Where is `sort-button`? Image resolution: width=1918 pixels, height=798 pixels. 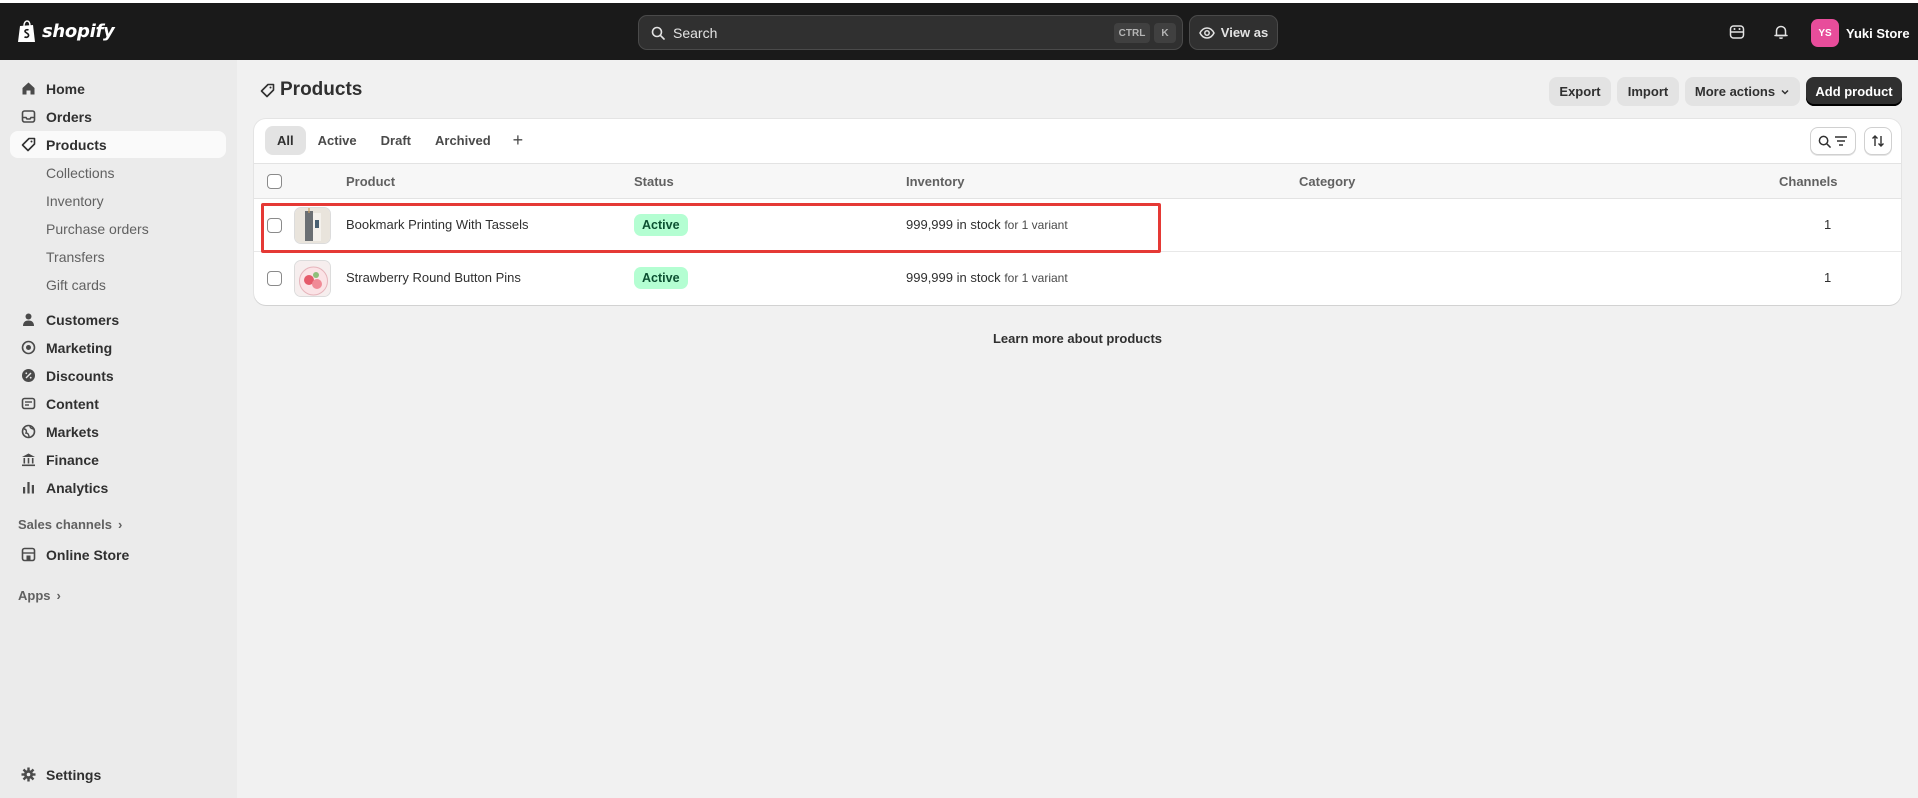
sort-button is located at coordinates (1878, 141).